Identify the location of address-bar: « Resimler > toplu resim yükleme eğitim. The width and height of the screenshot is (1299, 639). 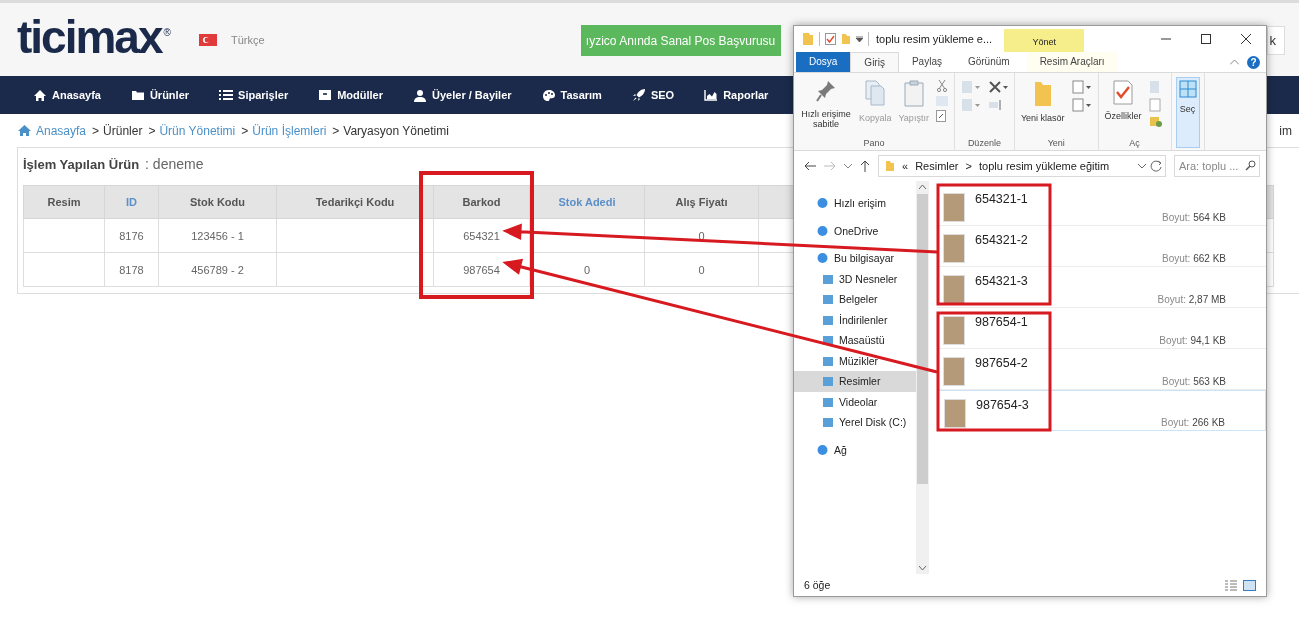
(1022, 166).